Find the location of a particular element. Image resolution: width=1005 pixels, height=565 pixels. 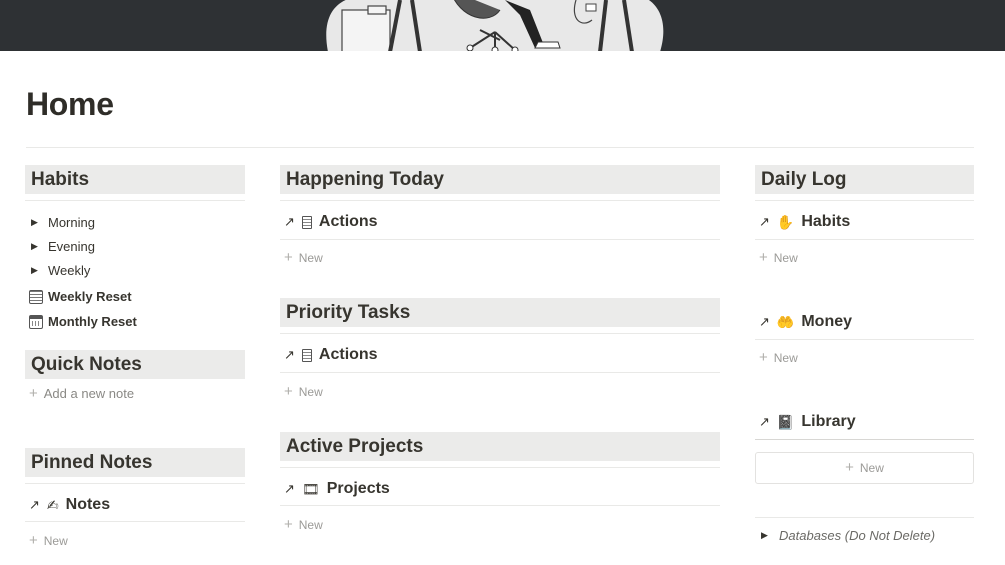

cover-banner is located at coordinates (502, 25).